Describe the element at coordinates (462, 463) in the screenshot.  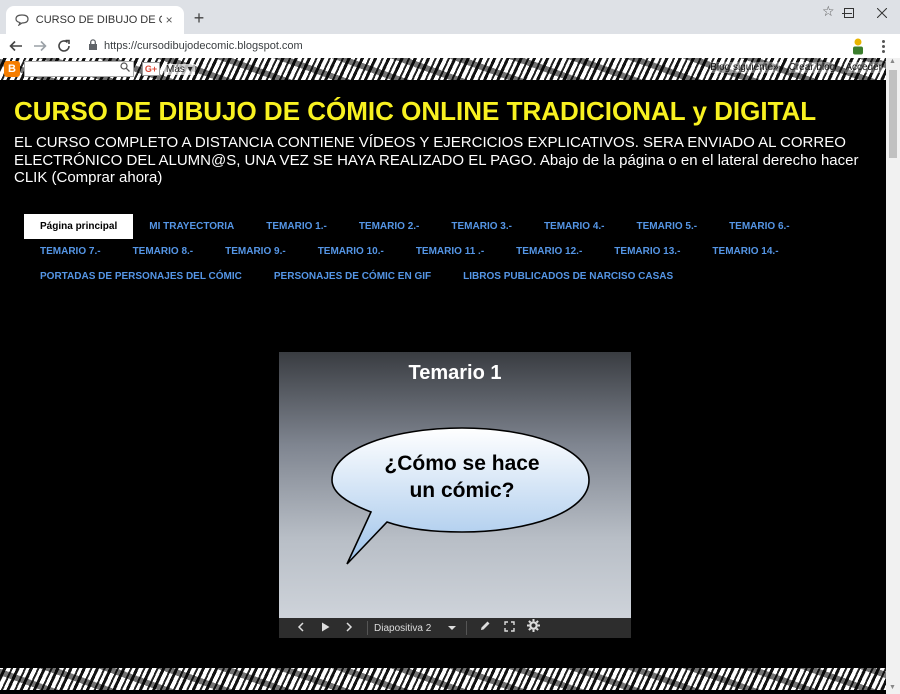
I see `bubble-text-line-1: ¿Cómo se hace` at that location.